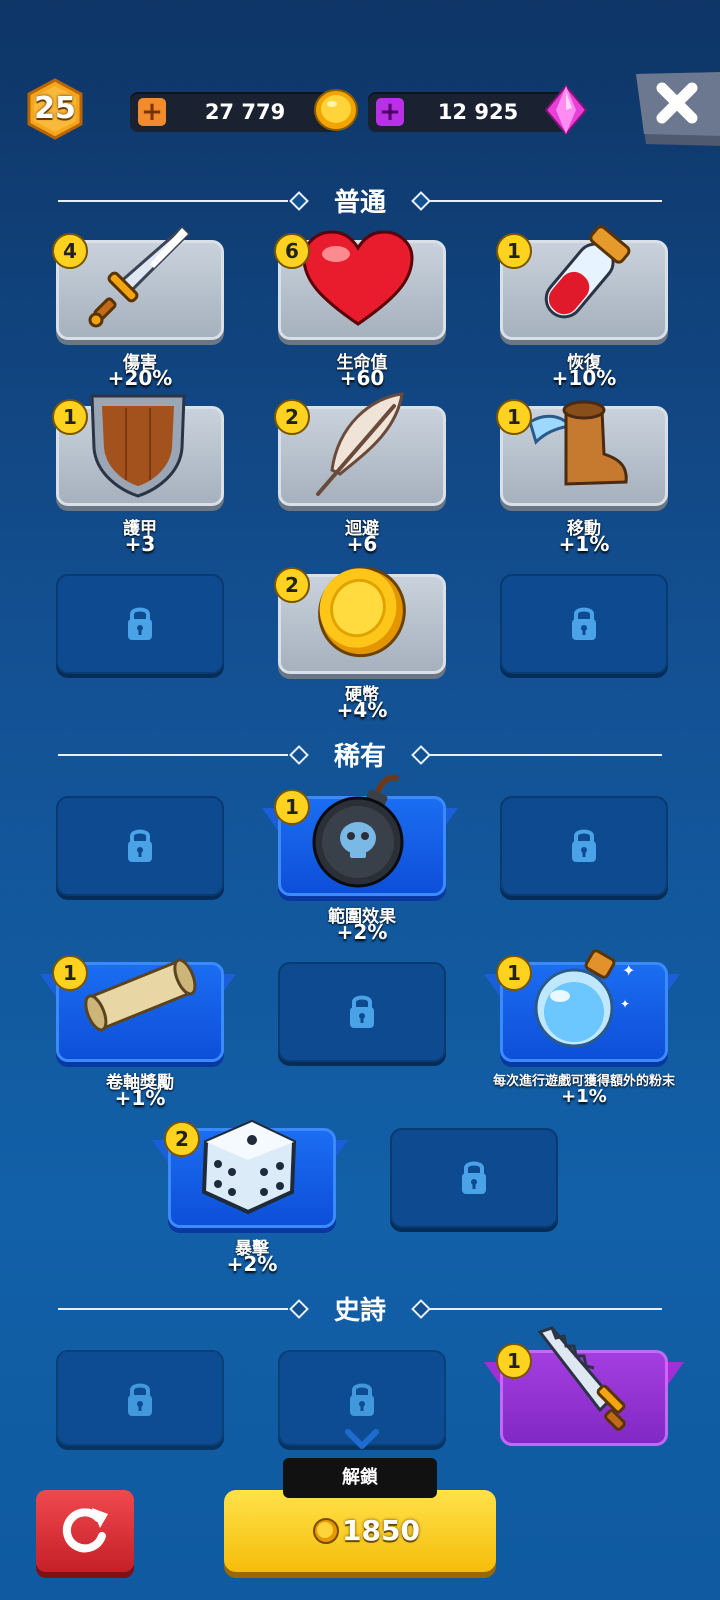  What do you see at coordinates (478, 112) in the screenshot?
I see `gem-amount: 12 925` at bounding box center [478, 112].